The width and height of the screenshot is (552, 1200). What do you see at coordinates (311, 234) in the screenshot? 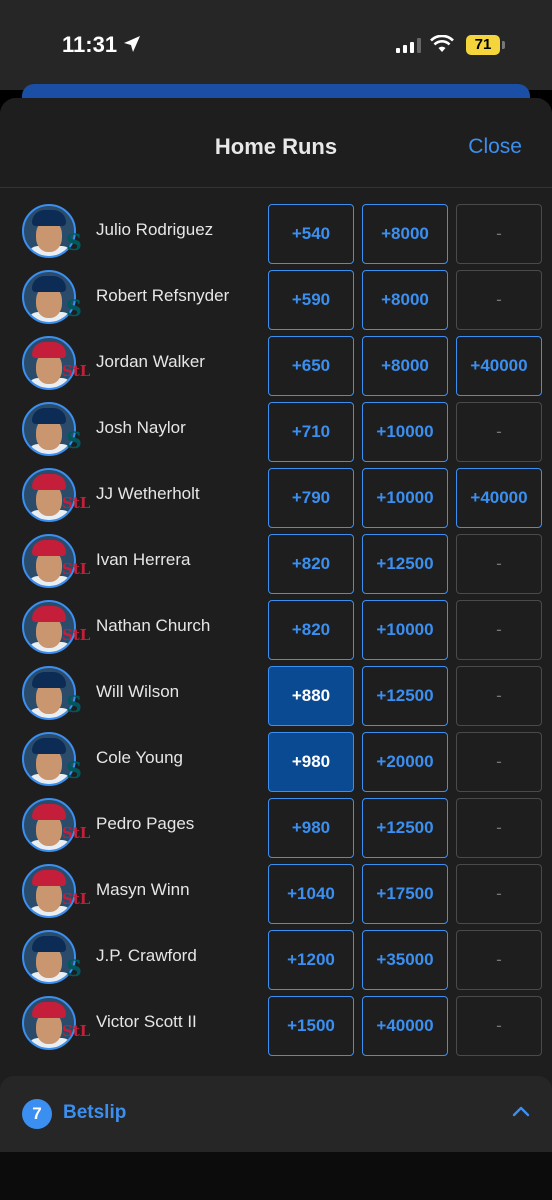
I see `odds-button: +540` at bounding box center [311, 234].